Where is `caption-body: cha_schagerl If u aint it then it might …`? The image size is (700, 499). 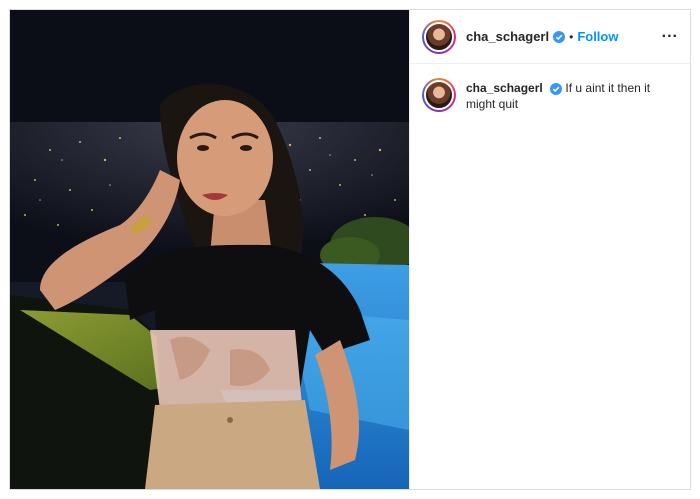 caption-body: cha_schagerl If u aint it then it might … is located at coordinates (561, 95).